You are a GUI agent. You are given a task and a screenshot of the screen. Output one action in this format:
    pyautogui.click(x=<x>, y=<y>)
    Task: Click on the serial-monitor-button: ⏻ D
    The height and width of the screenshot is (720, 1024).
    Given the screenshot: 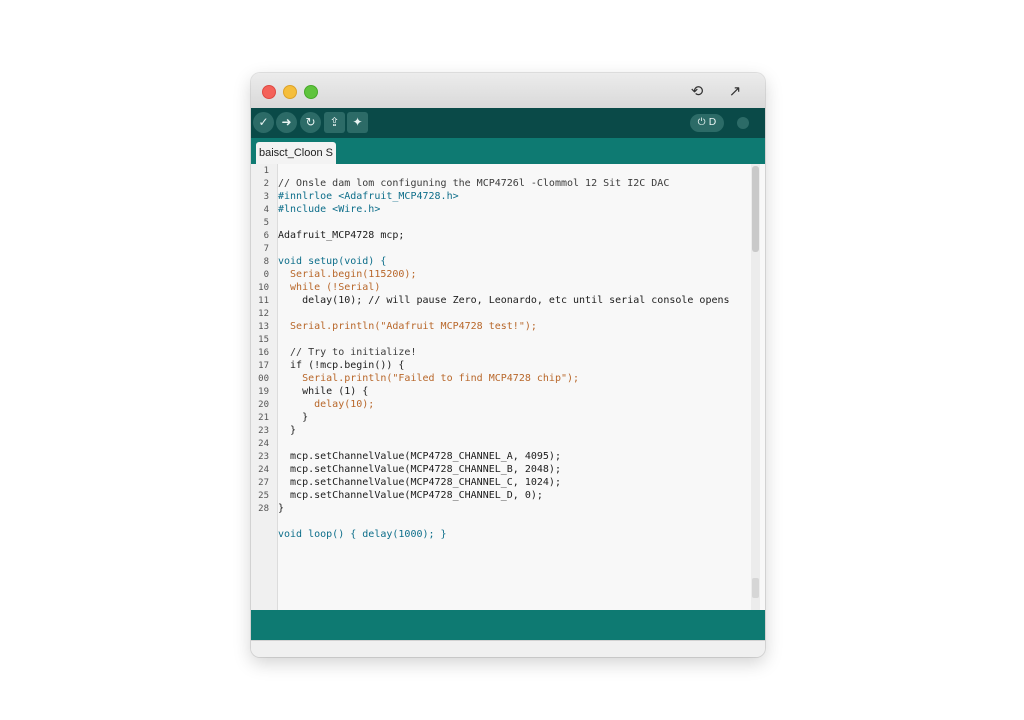 What is the action you would take?
    pyautogui.click(x=707, y=123)
    